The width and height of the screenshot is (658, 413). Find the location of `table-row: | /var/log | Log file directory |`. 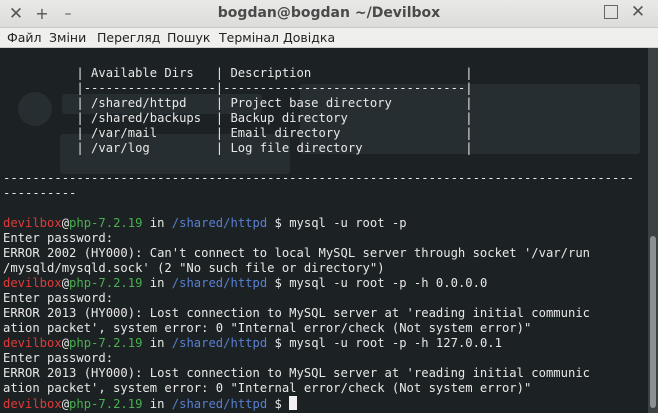

table-row: | /var/log | Log file directory | is located at coordinates (238, 148).